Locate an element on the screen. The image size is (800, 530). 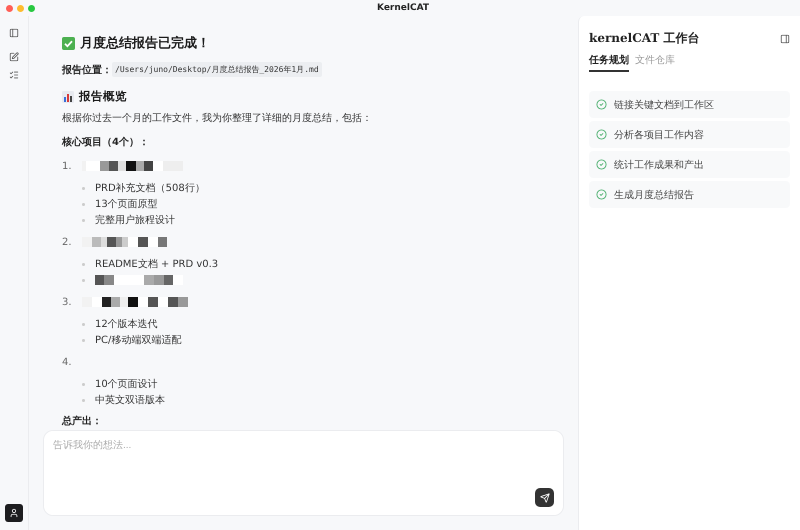
list-item-text: 完整用户旅程设计 is located at coordinates (135, 220).